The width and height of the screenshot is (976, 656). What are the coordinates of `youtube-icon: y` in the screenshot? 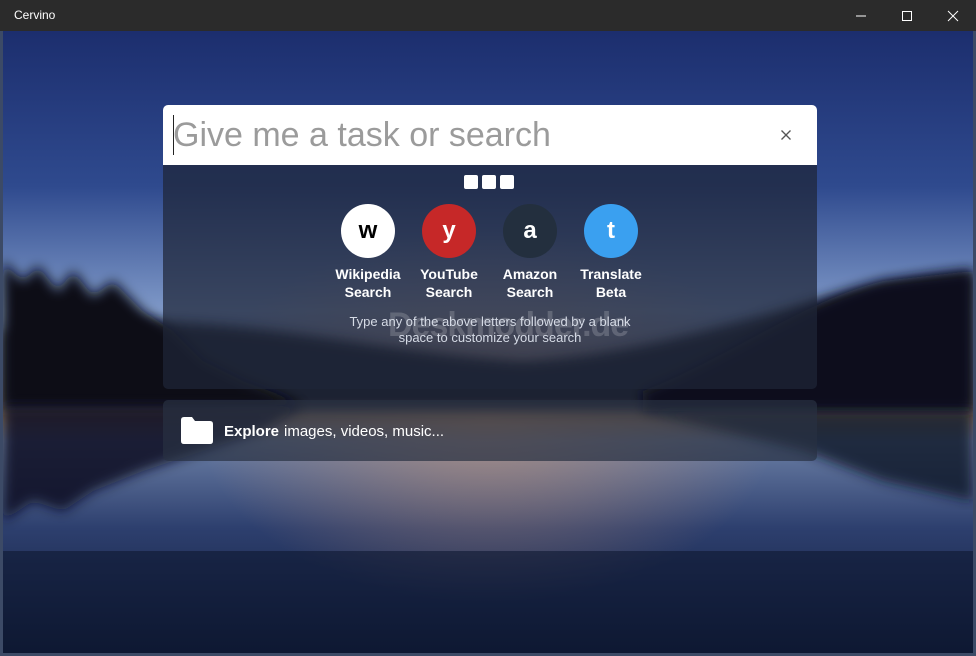 It's located at (449, 231).